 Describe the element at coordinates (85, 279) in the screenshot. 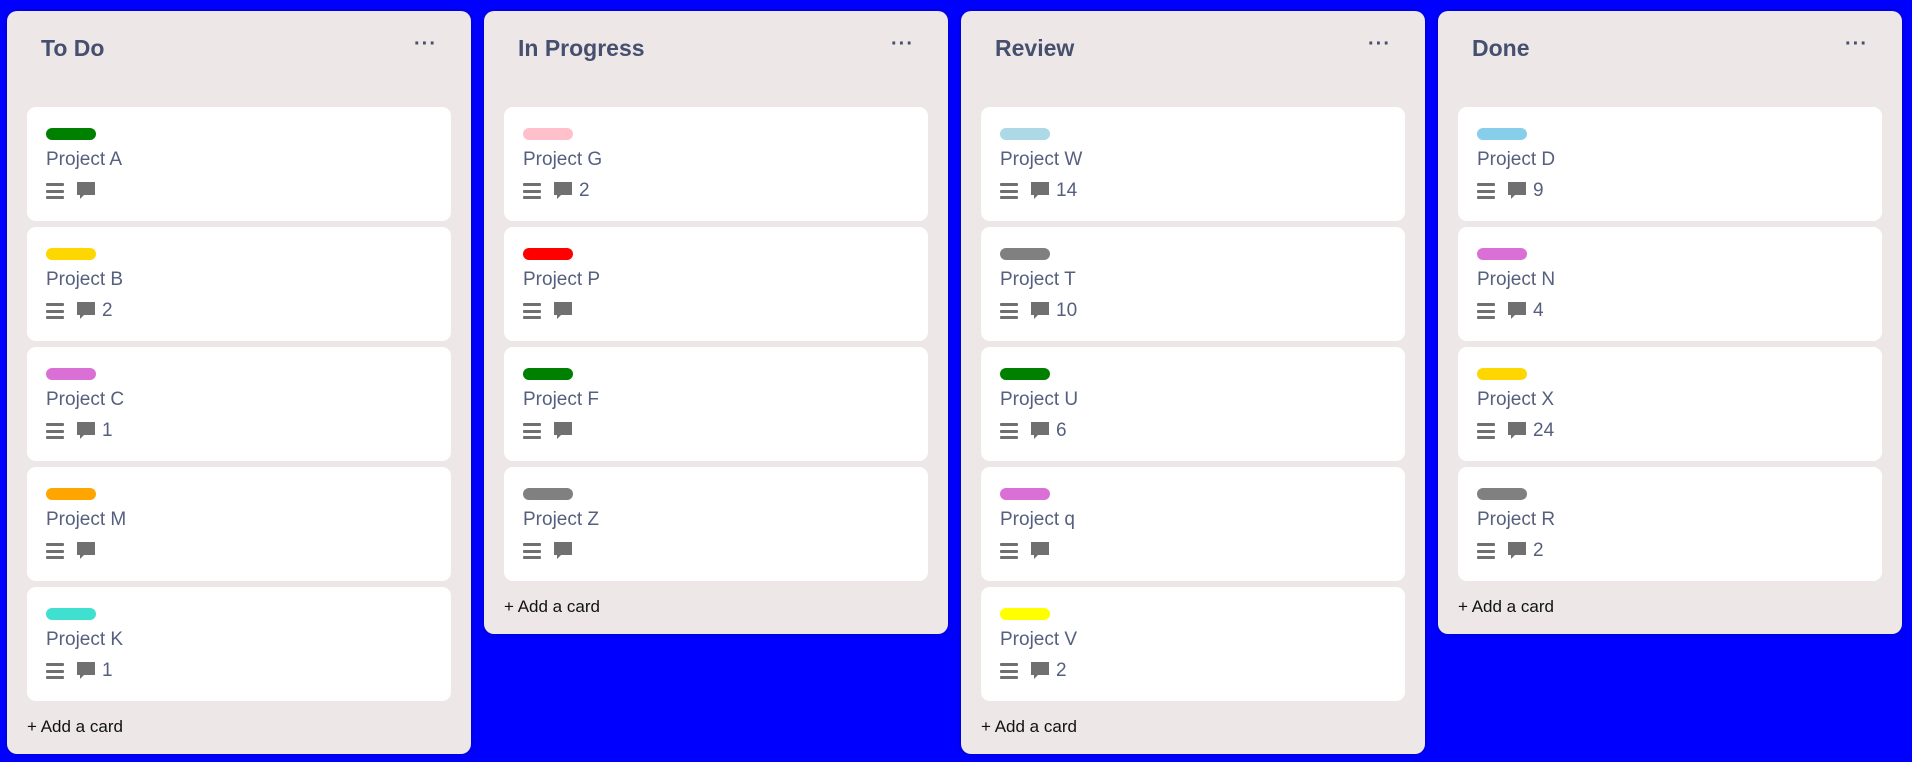

I see `card-title: Project B` at that location.